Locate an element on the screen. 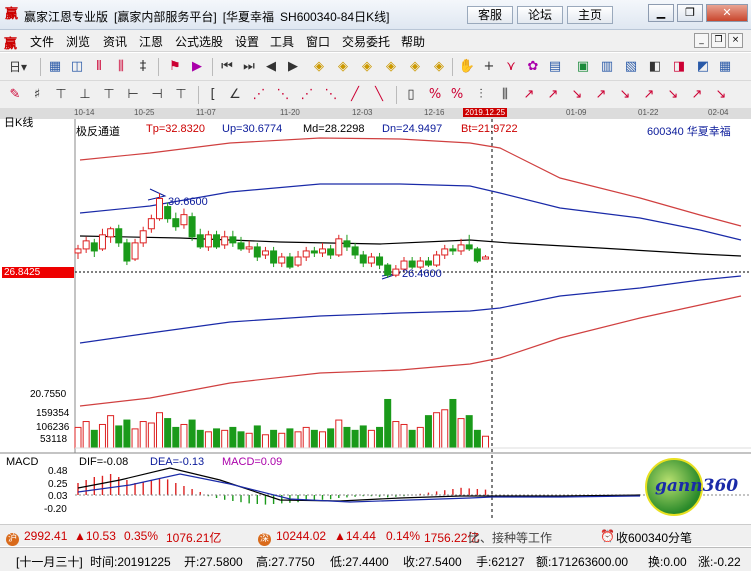  mdi-close-icon: × is located at coordinates (735, 40).